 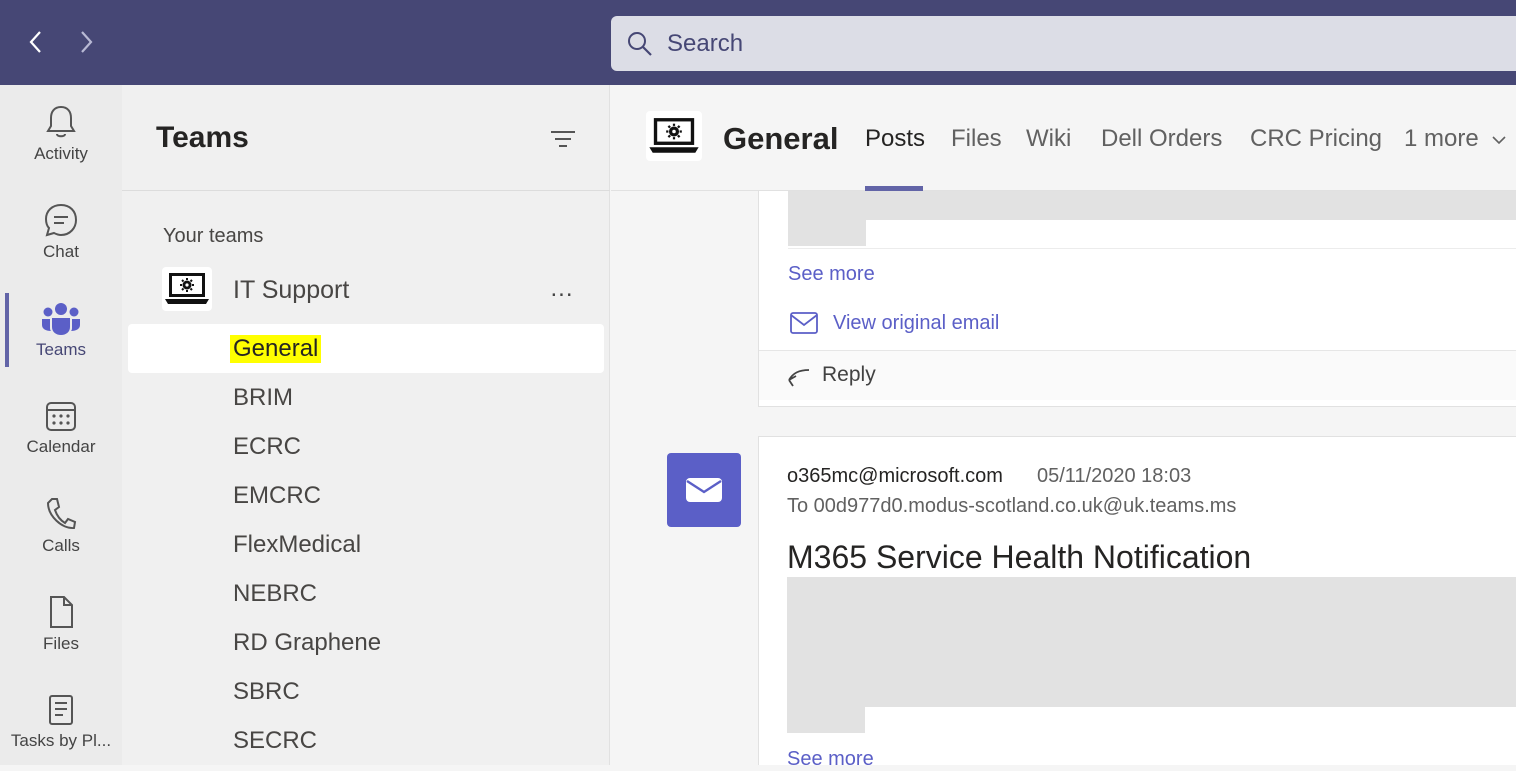 I want to click on channel-brim: BRIM, so click(x=366, y=397).